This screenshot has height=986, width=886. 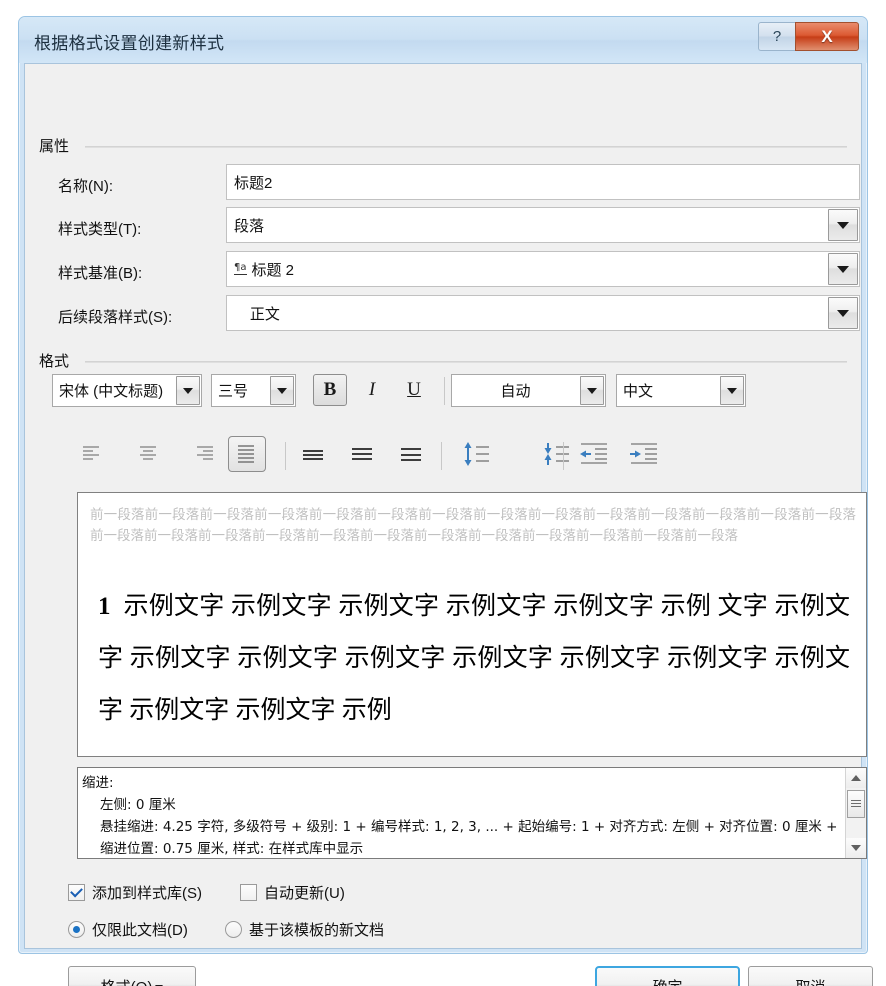 I want to click on align-right-button, so click(x=206, y=454).